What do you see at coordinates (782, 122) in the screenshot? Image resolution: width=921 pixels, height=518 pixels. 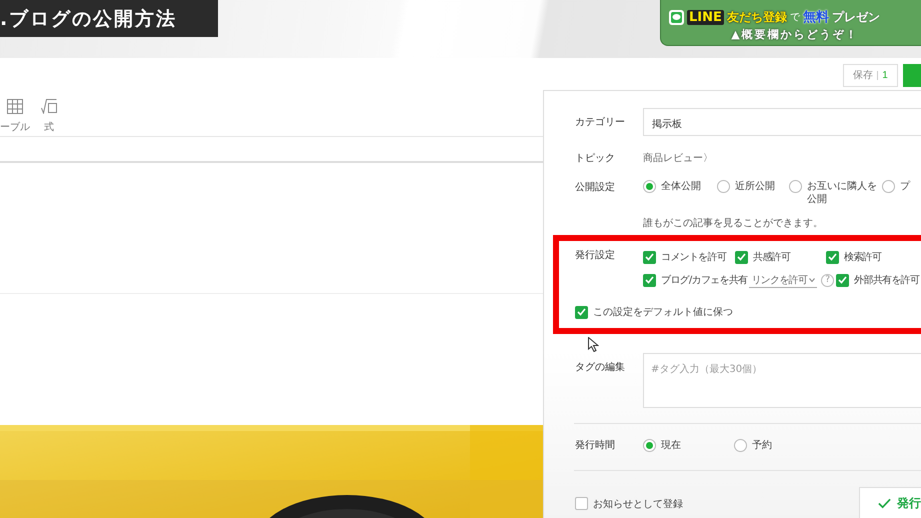 I see `category-select: 掲示板` at bounding box center [782, 122].